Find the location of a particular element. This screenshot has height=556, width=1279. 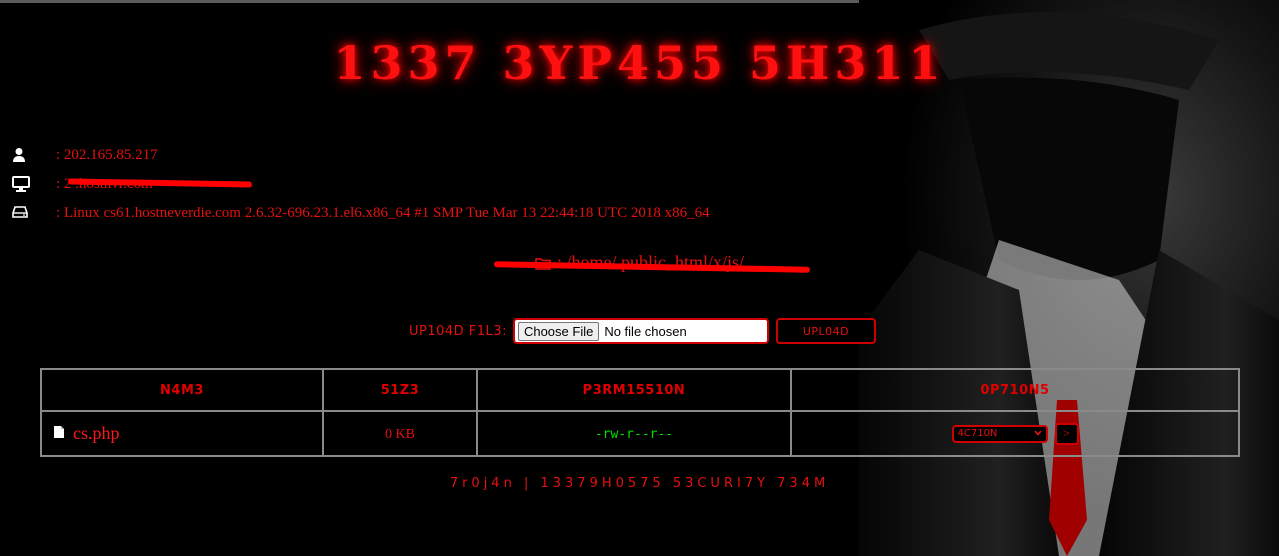

page-title: 1337 3YP455 5H311 is located at coordinates (639, 63).